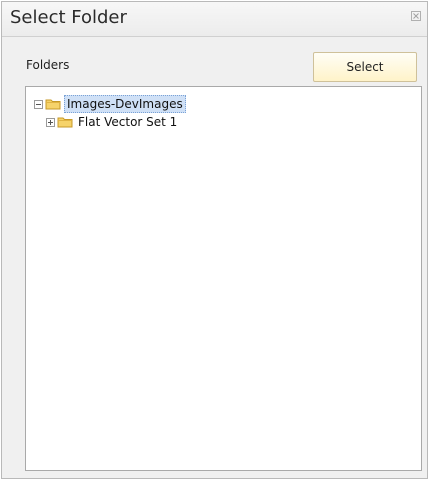 The width and height of the screenshot is (430, 482). Describe the element at coordinates (68, 17) in the screenshot. I see `dialog-title: Select Folder` at that location.